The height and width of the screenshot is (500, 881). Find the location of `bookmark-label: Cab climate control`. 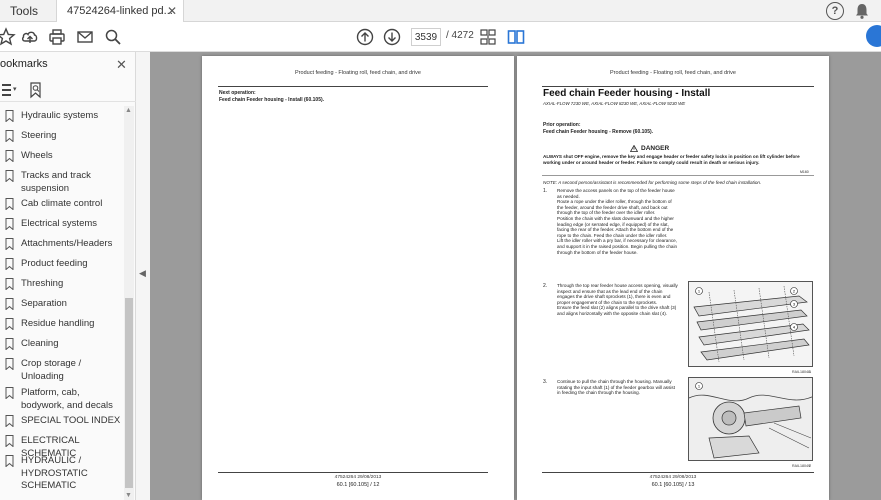

bookmark-label: Cab climate control is located at coordinates (62, 203).